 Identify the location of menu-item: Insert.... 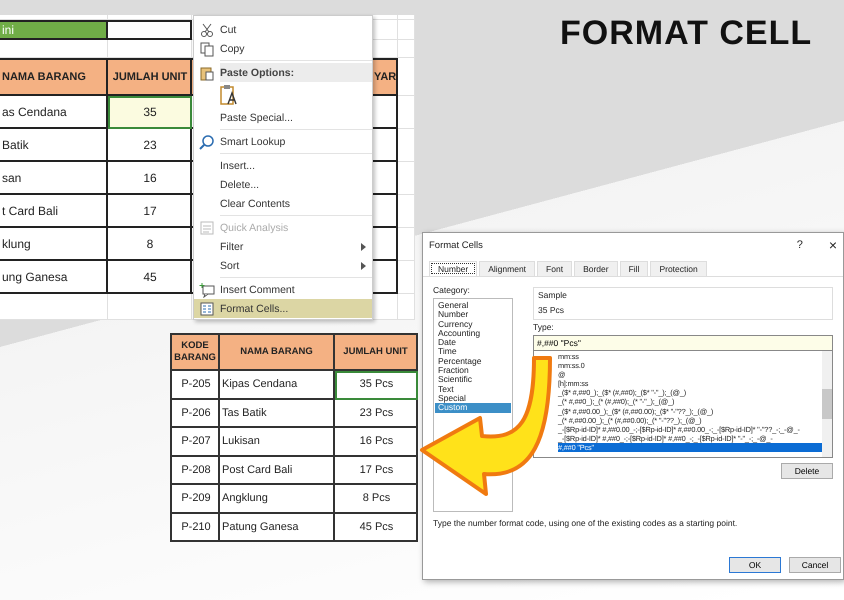
(283, 165).